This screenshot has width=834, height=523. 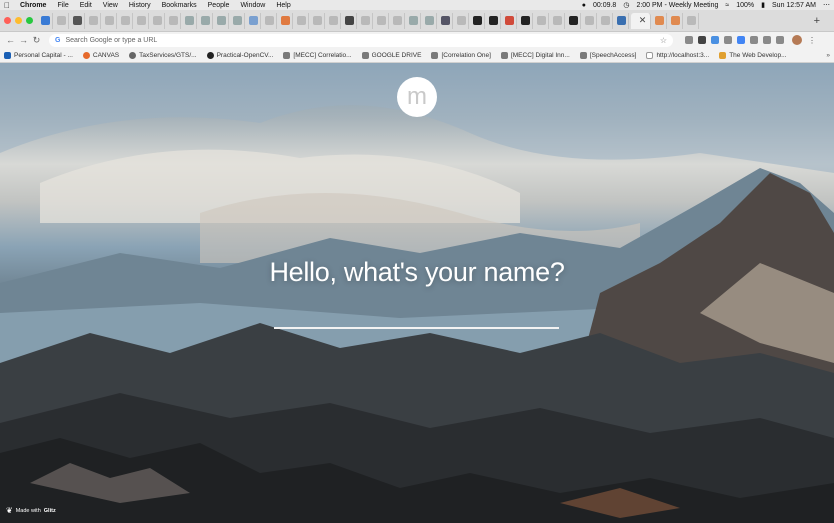 What do you see at coordinates (100, 55) in the screenshot?
I see `bookmark-item: CANVAS` at bounding box center [100, 55].